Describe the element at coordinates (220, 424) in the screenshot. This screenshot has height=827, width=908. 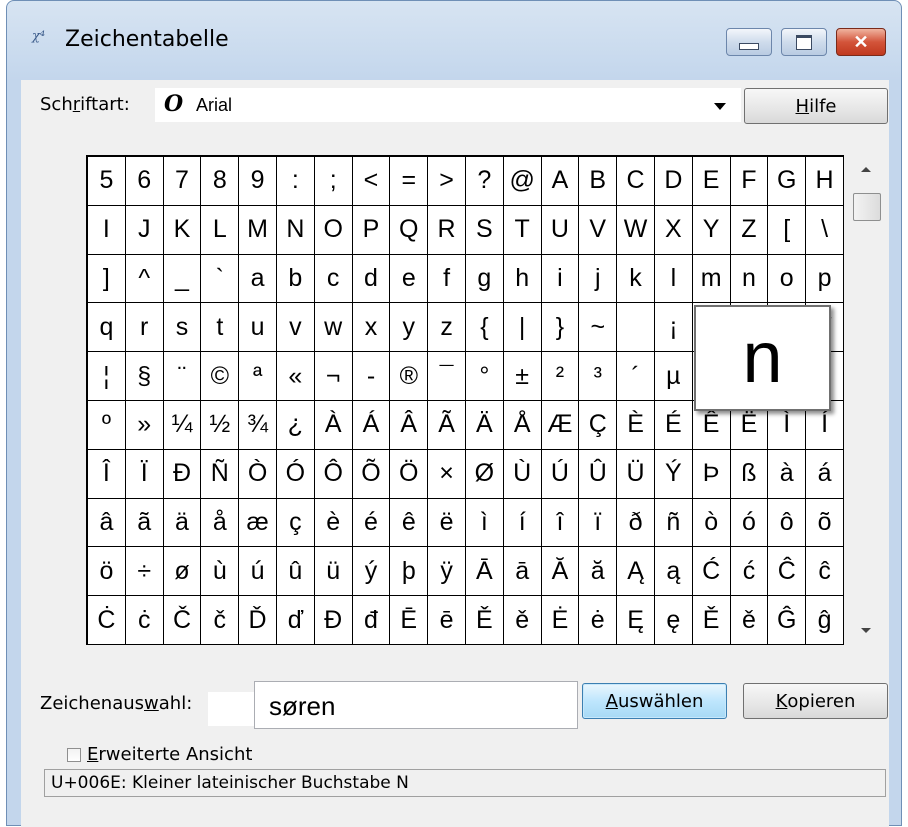
I see `character-cell: ½` at that location.